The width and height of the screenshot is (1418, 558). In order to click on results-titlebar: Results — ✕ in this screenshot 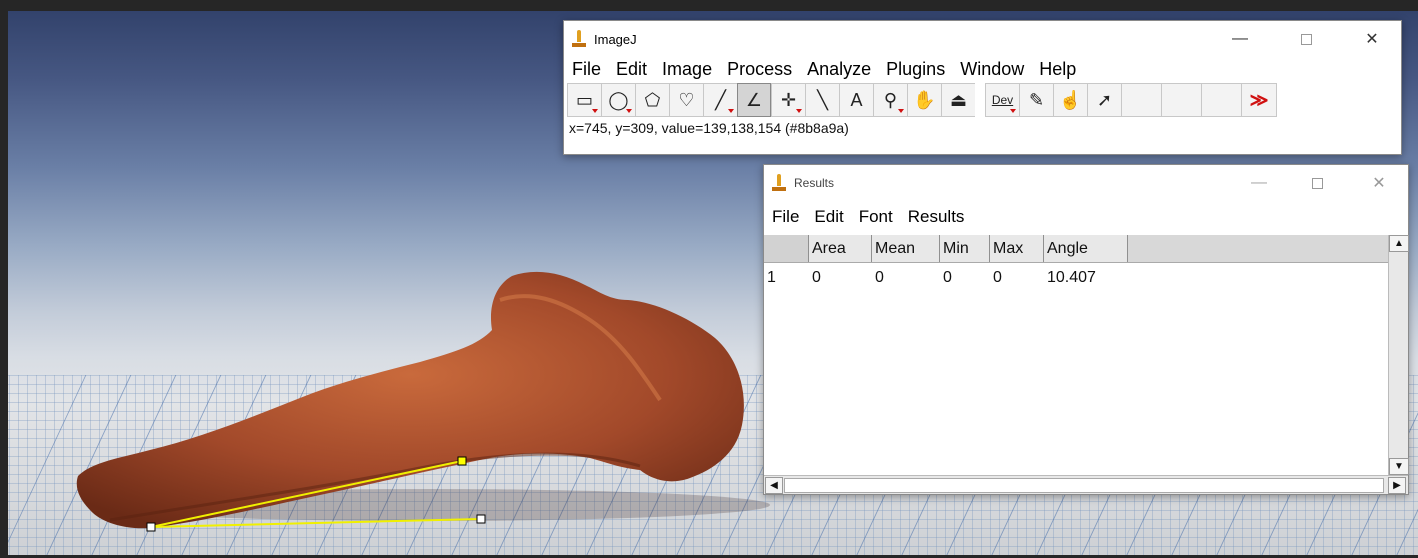, I will do `click(1086, 183)`.